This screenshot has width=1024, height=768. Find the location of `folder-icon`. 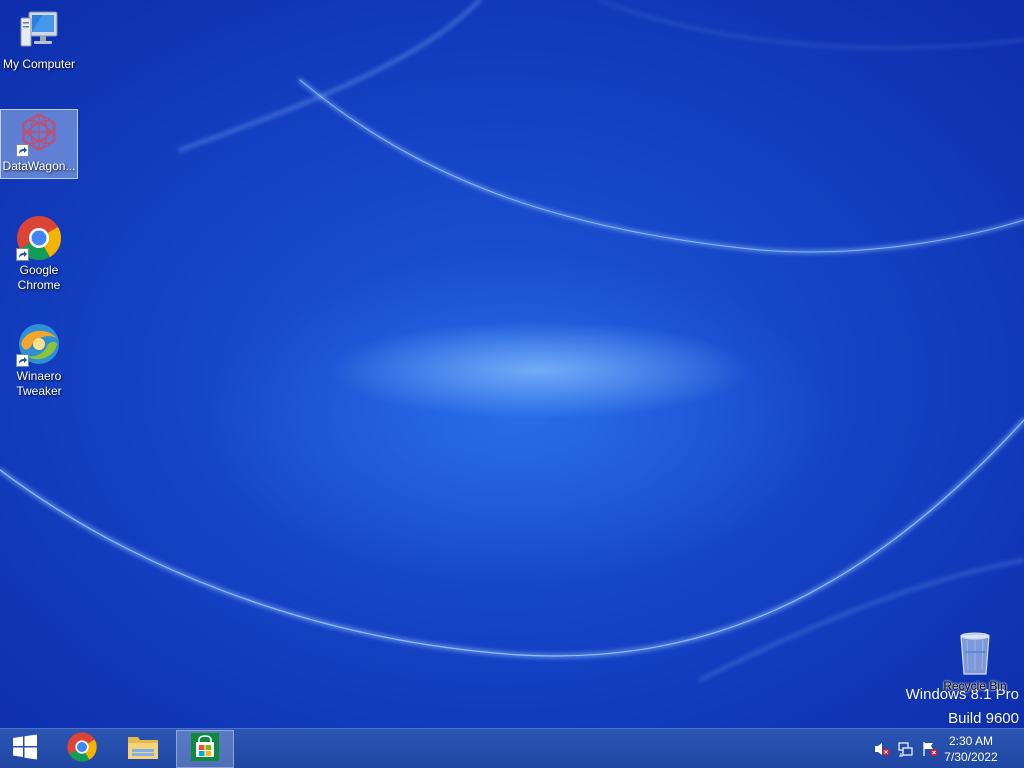

folder-icon is located at coordinates (143, 749).